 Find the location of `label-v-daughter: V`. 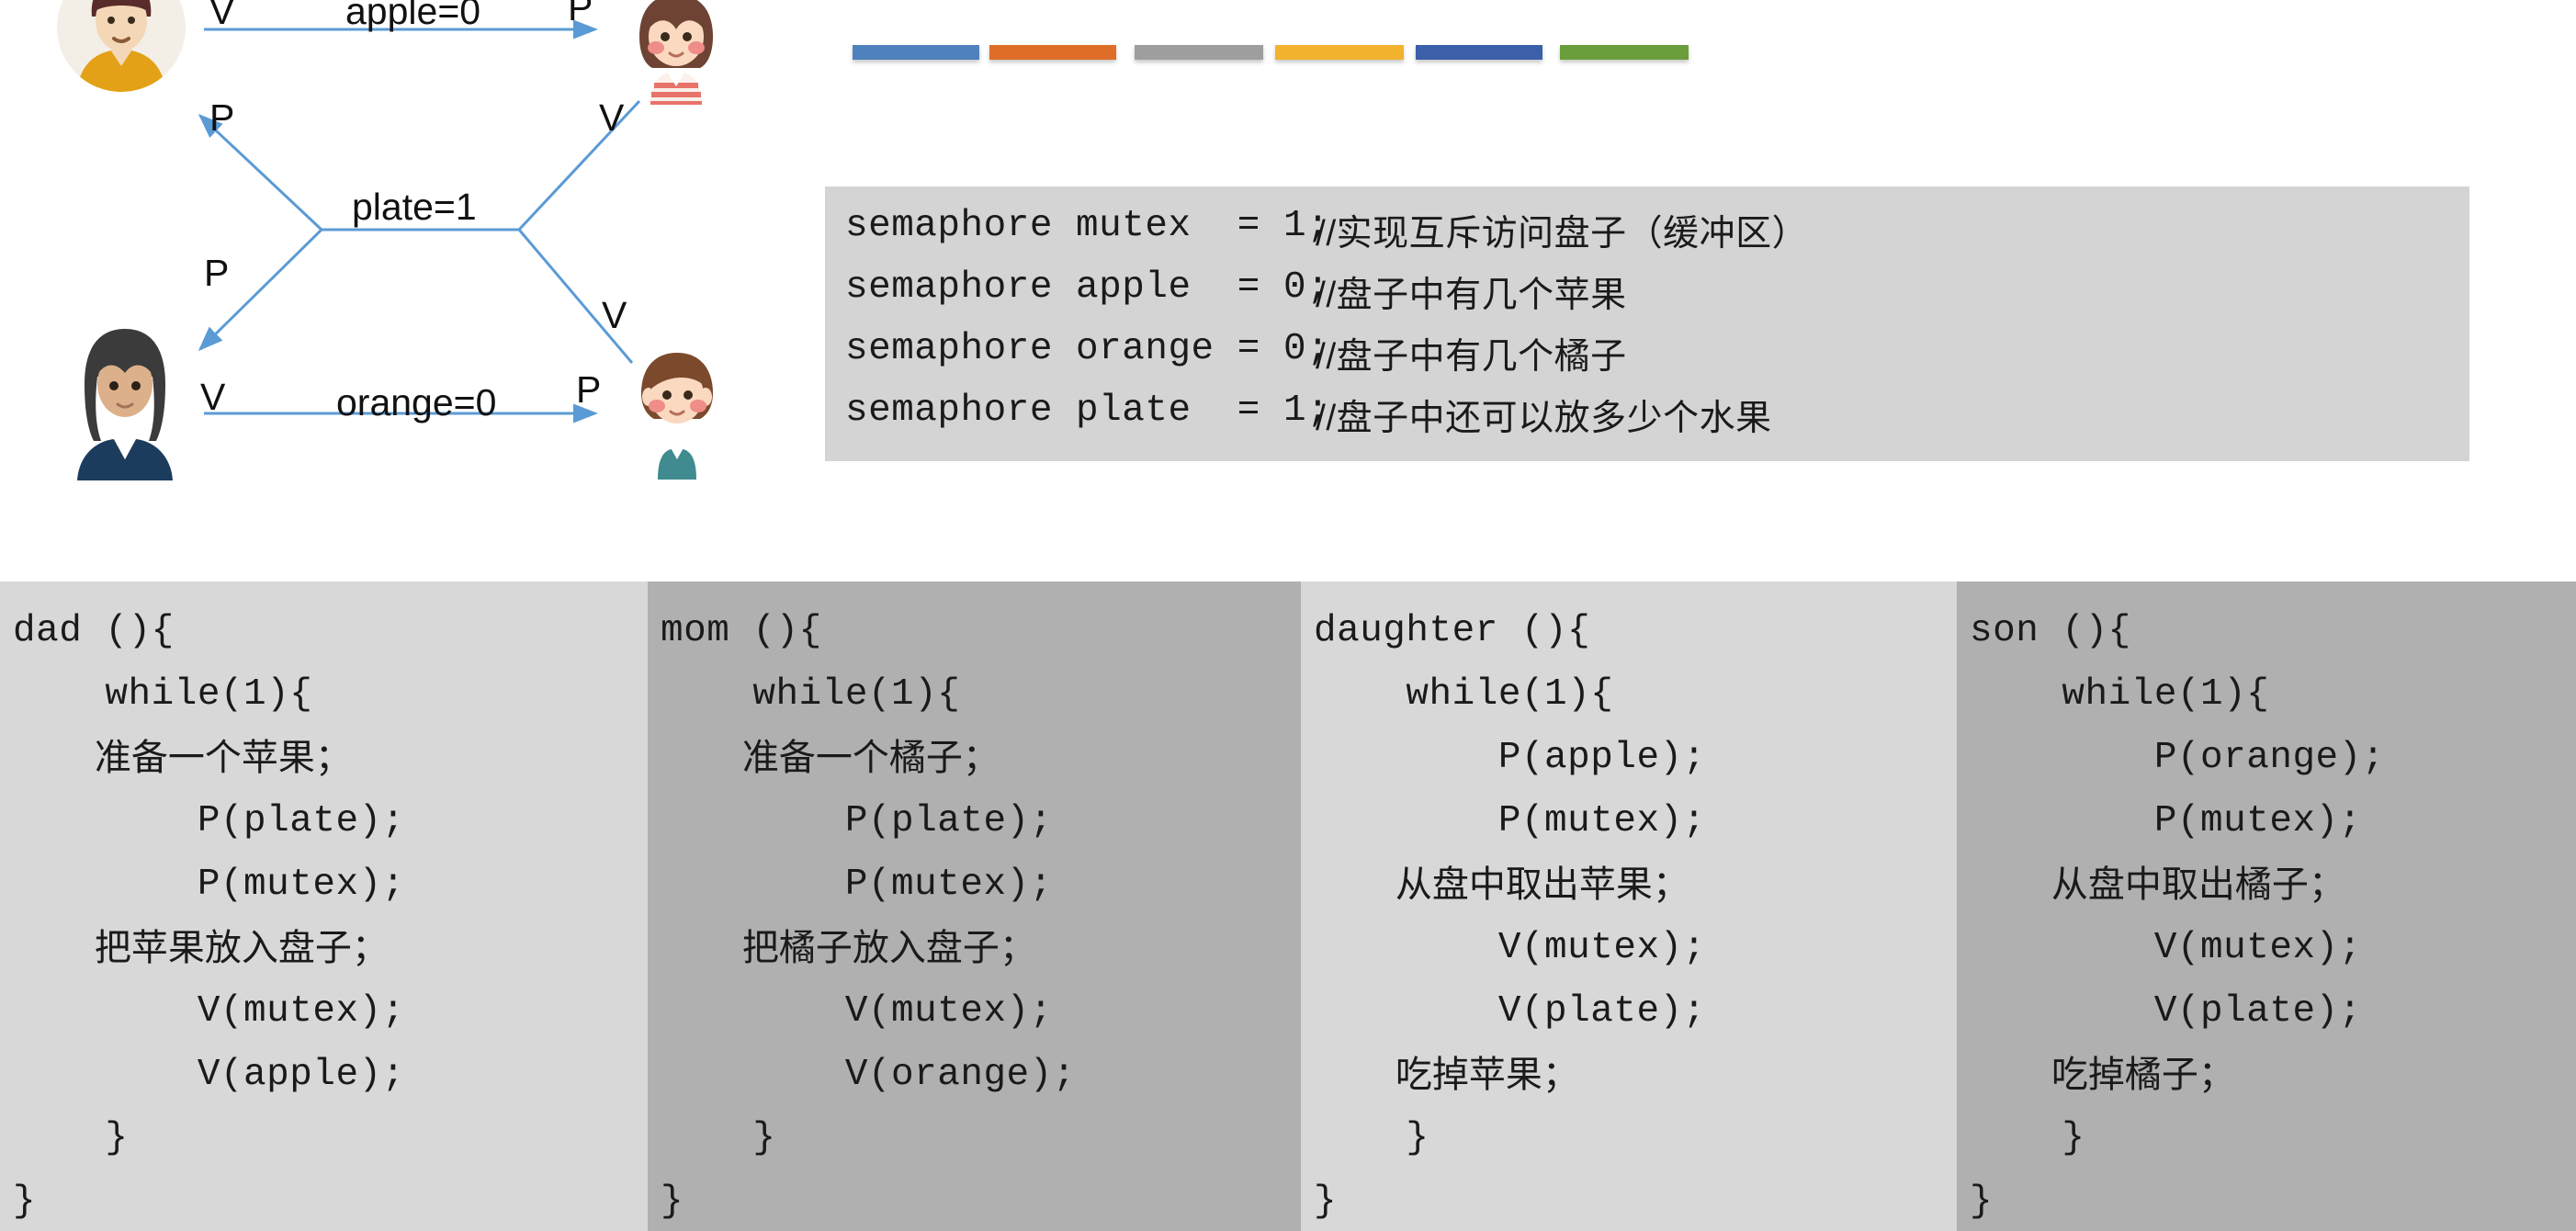

label-v-daughter: V is located at coordinates (612, 118).